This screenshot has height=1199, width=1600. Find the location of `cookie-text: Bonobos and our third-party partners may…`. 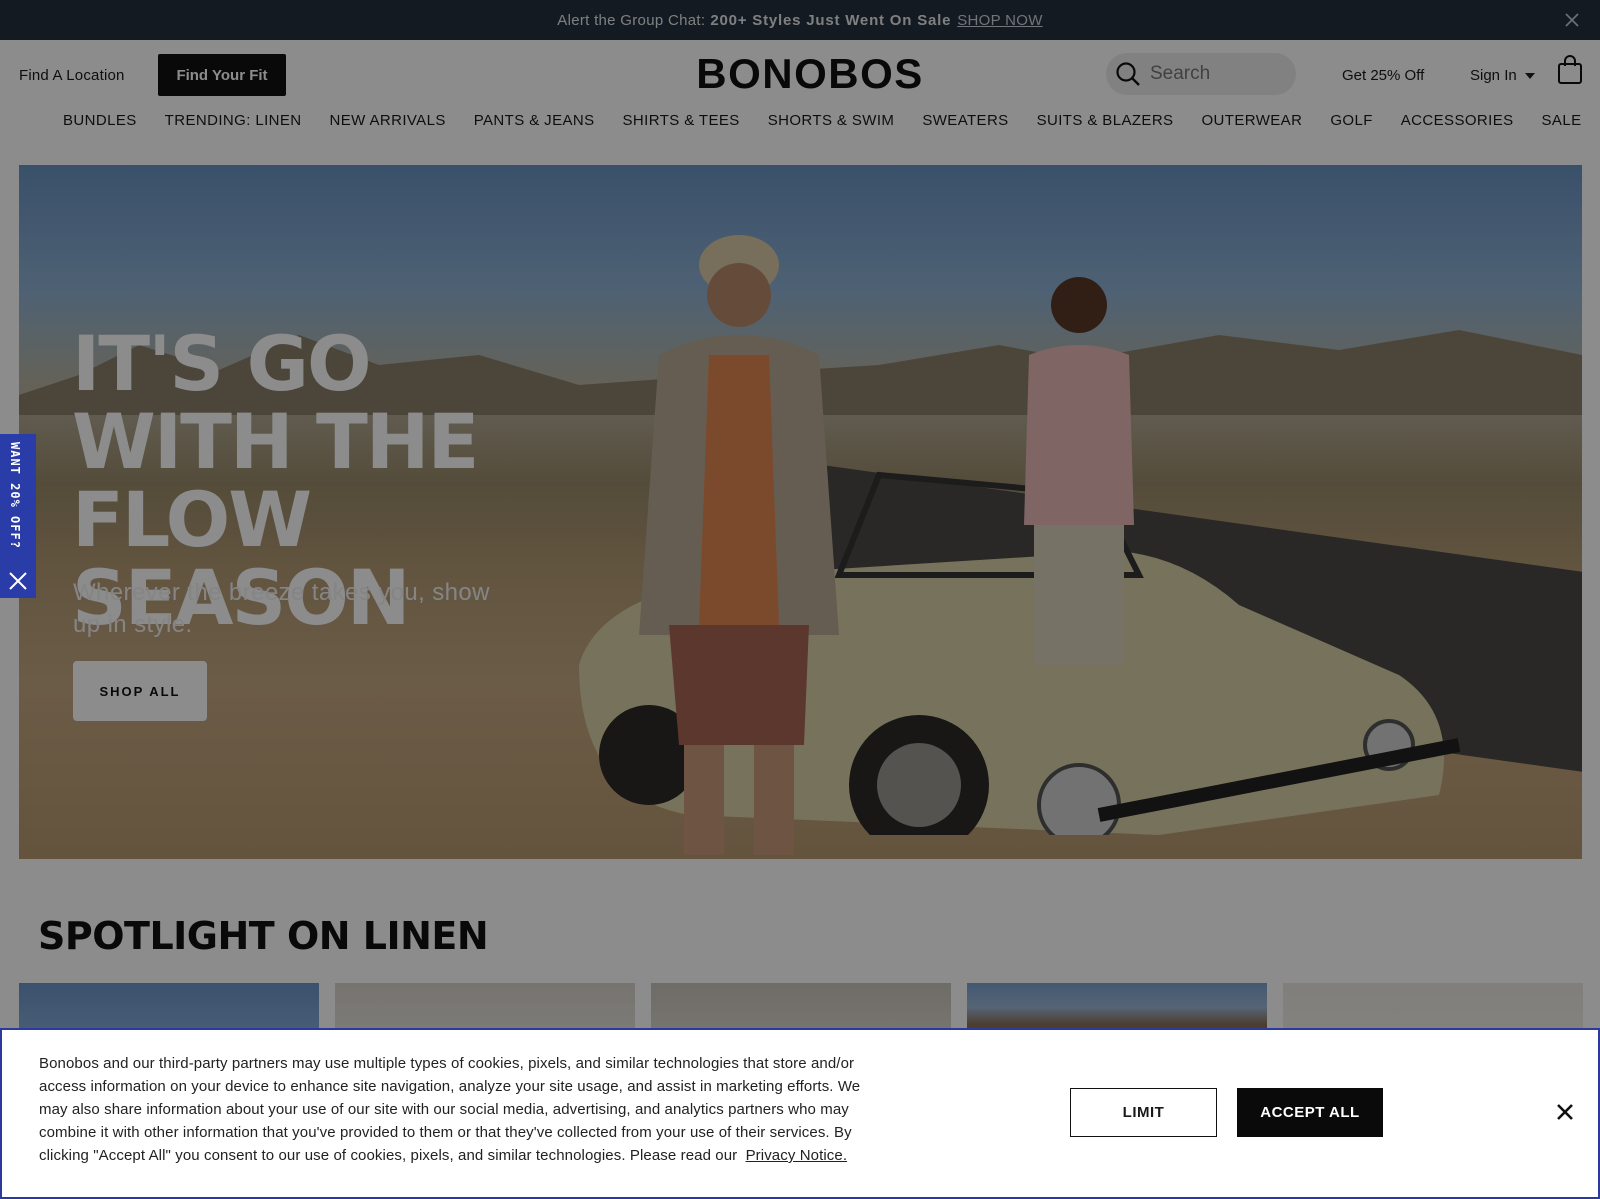

cookie-text: Bonobos and our third-party partners may… is located at coordinates (464, 1109).